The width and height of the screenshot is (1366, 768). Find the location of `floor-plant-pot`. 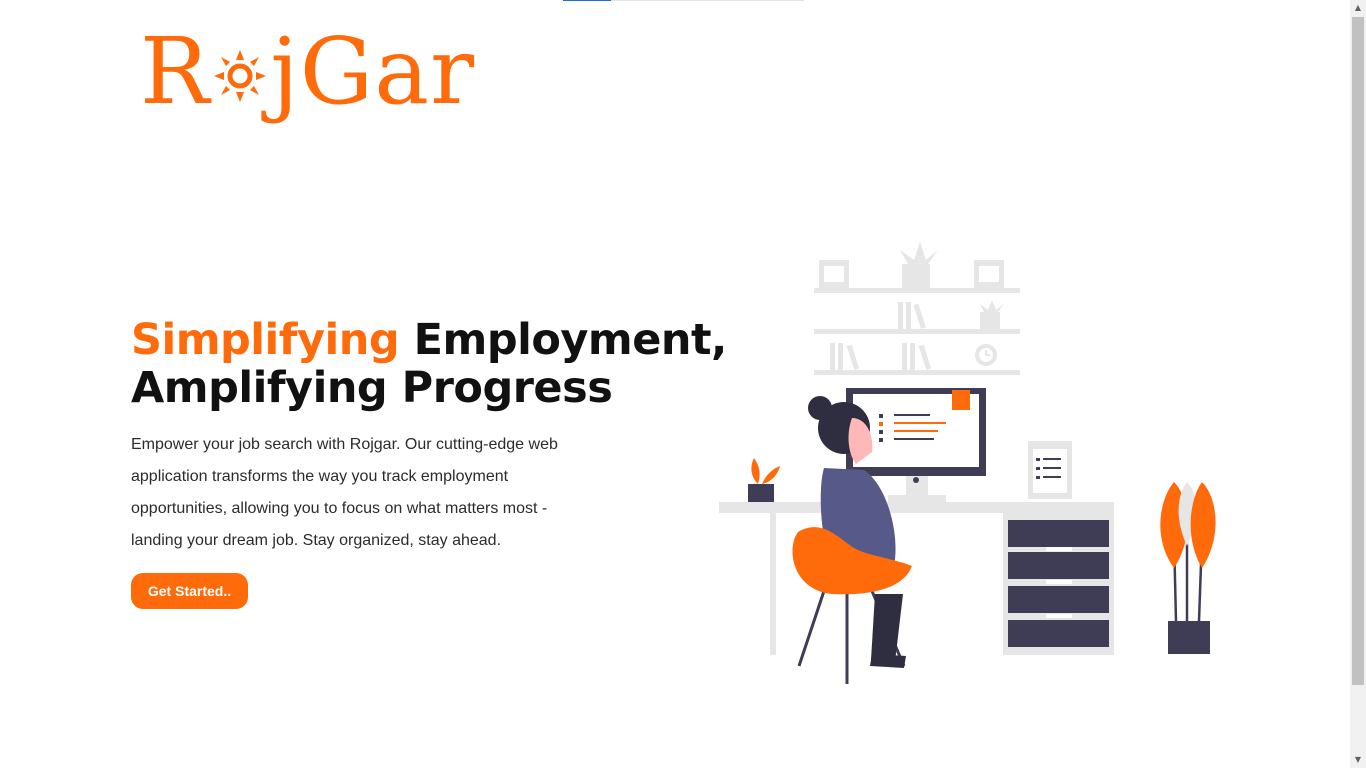

floor-plant-pot is located at coordinates (1189, 637).